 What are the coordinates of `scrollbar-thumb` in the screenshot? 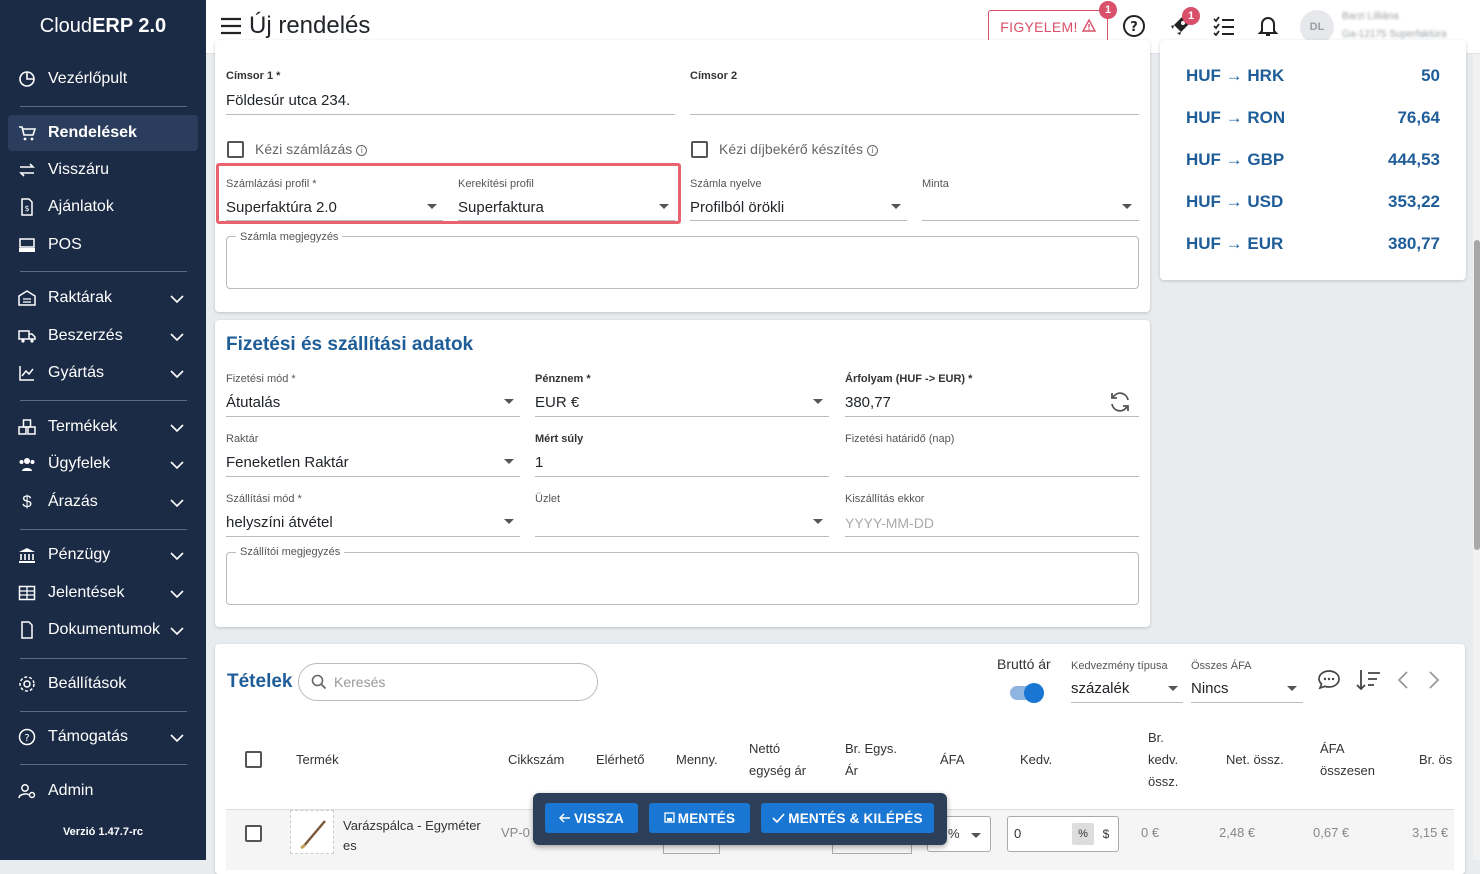 It's located at (1477, 395).